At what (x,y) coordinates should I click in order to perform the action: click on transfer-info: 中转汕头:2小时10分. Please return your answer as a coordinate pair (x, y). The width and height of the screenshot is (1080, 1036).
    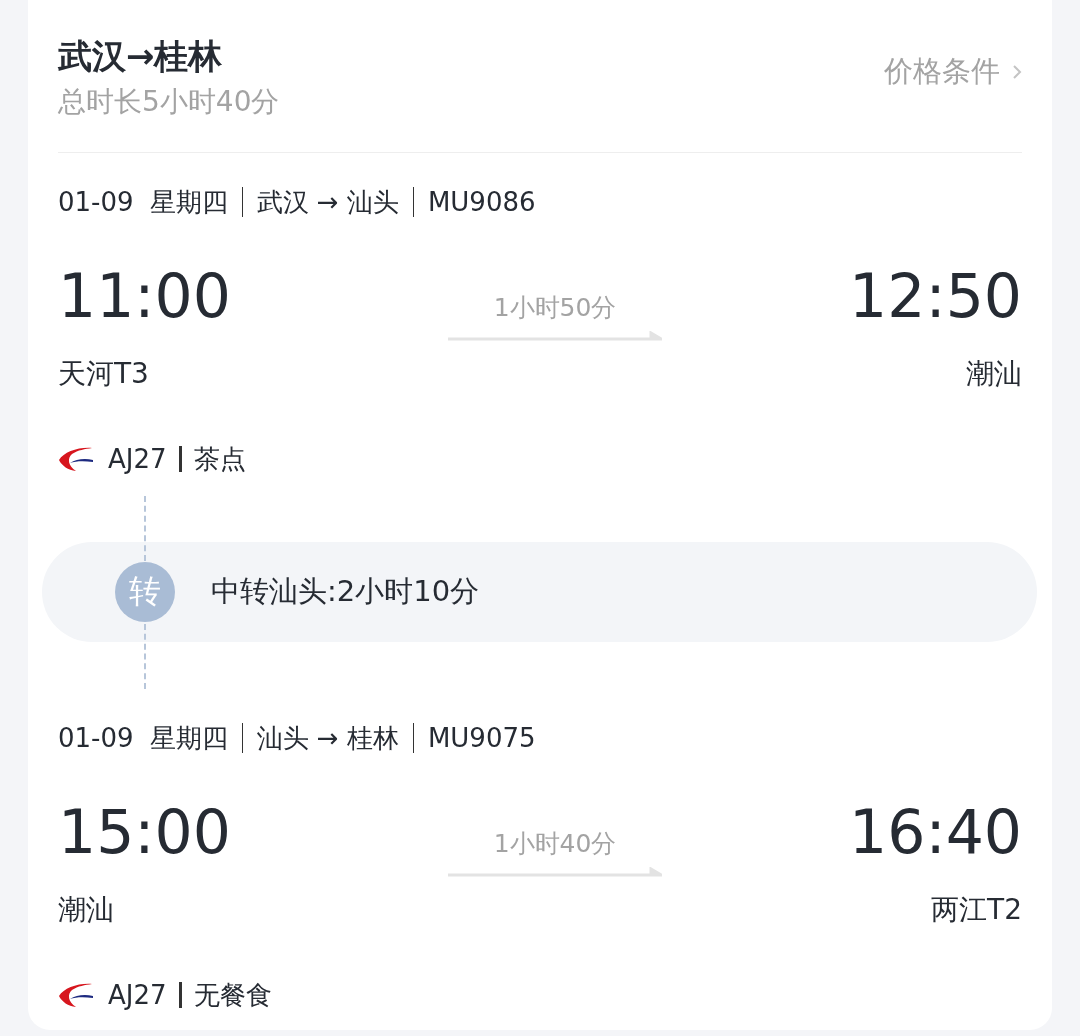
    Looking at the image, I should click on (345, 591).